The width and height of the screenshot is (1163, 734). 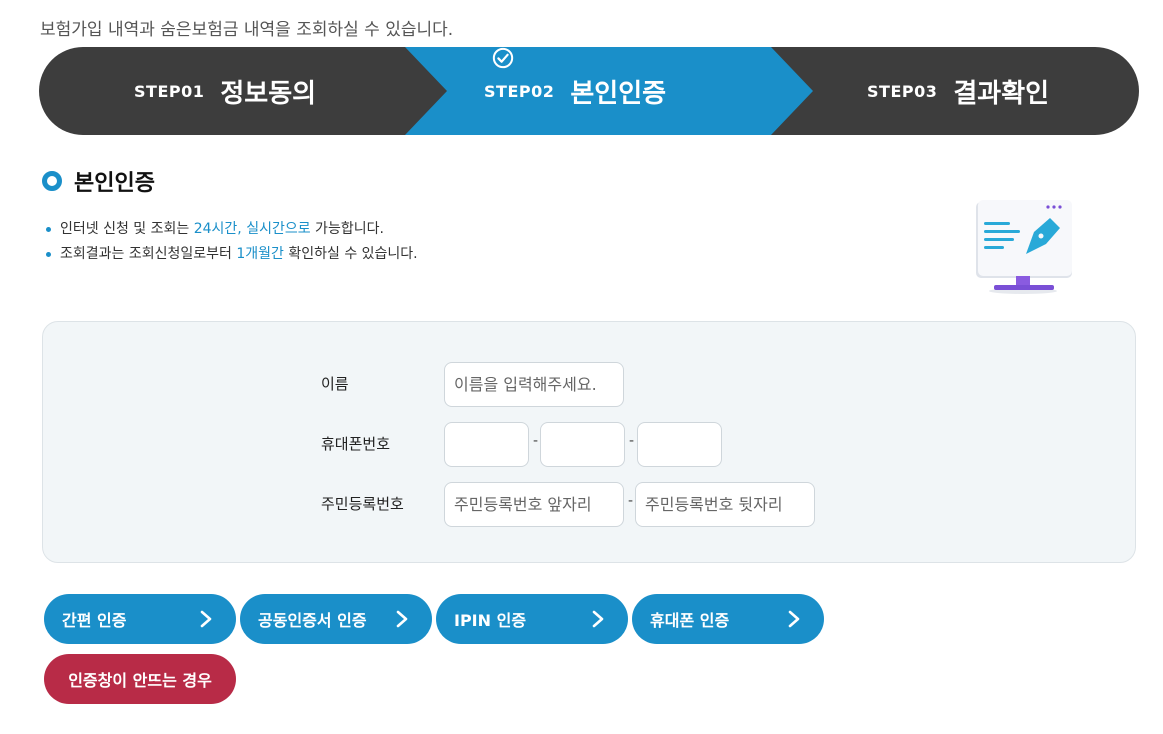 What do you see at coordinates (247, 30) in the screenshot?
I see `page-intro-text: 보험가입 내역과 숨은보험금 내역을 조회하실 수 있습니다.` at bounding box center [247, 30].